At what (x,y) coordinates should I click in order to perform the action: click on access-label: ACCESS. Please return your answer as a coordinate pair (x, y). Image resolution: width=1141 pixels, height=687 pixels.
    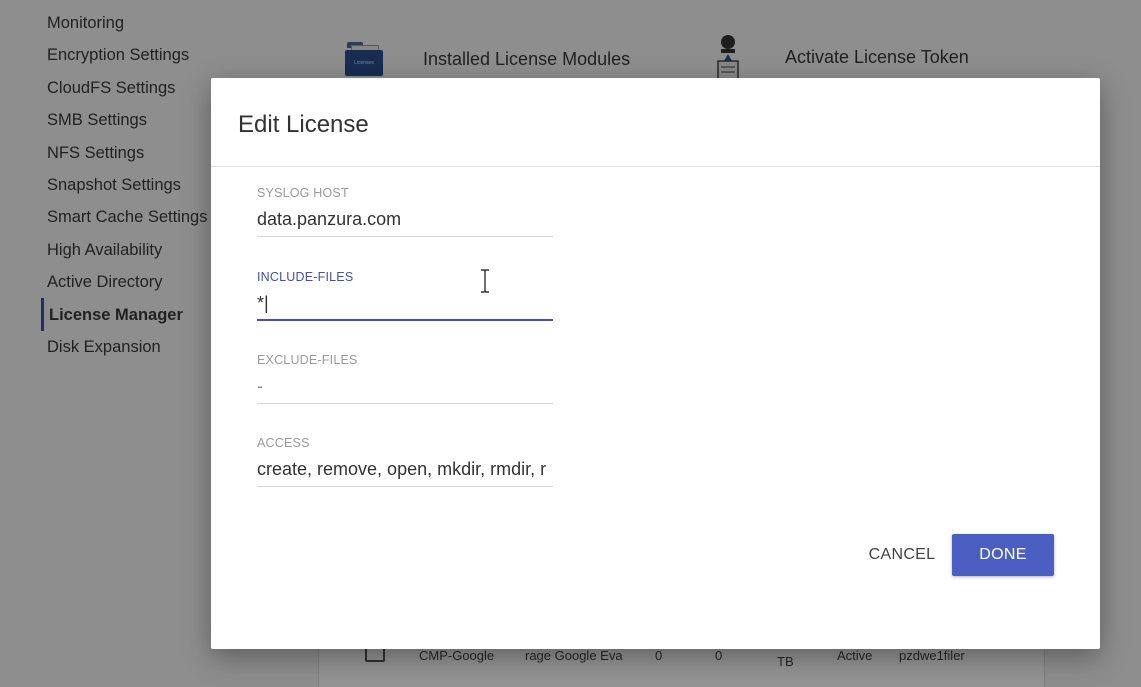
    Looking at the image, I should click on (283, 443).